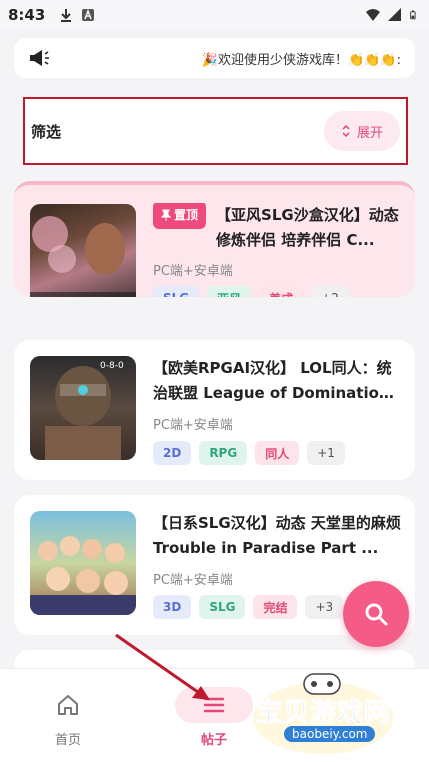  I want to click on expand-filter-button: 展开, so click(362, 131).